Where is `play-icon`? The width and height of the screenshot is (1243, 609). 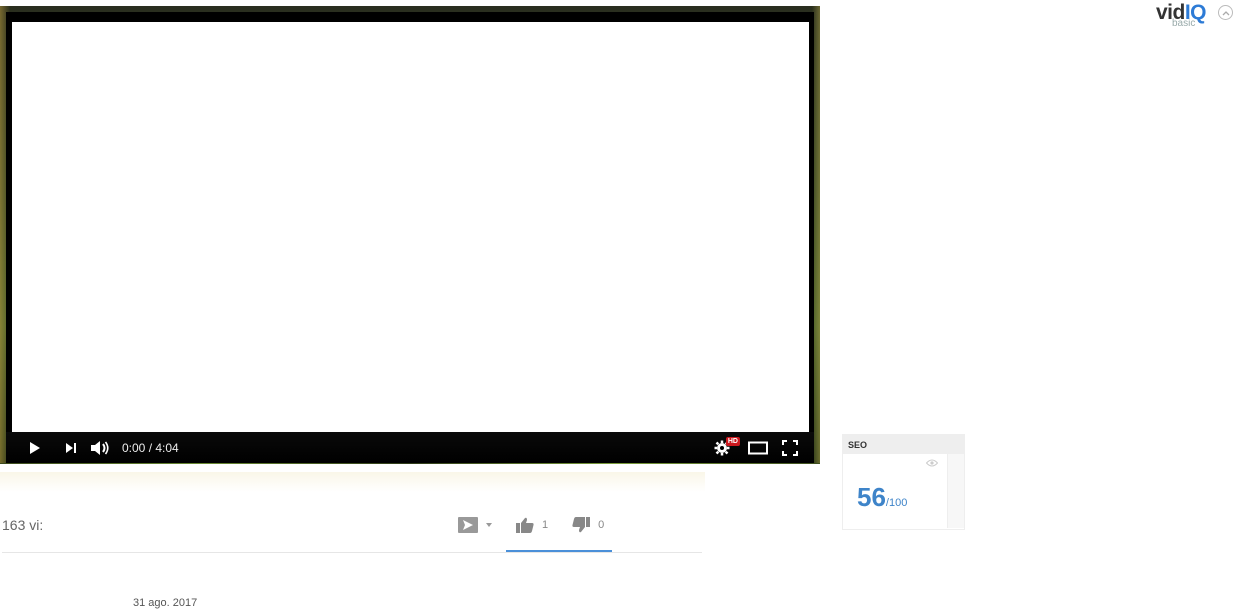 play-icon is located at coordinates (35, 447).